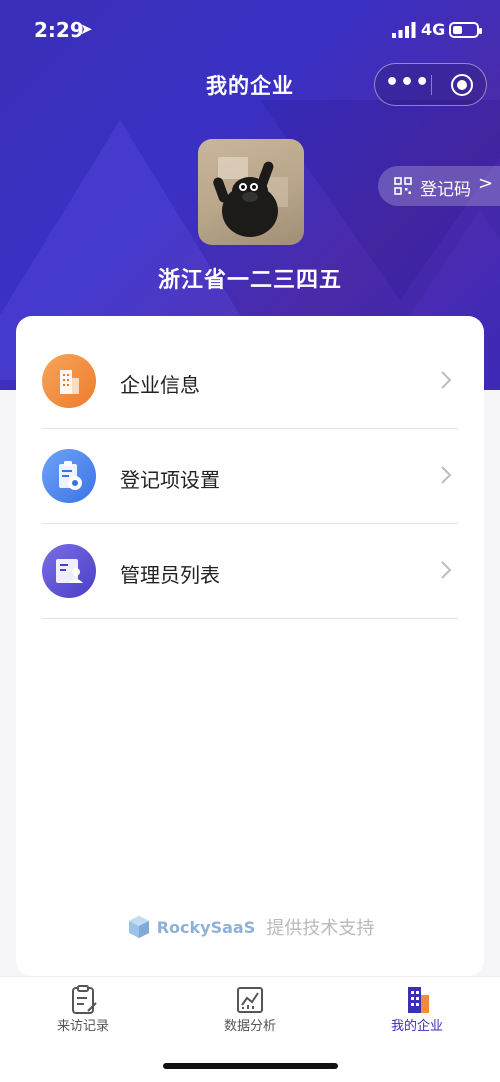  Describe the element at coordinates (250, 1066) in the screenshot. I see `home-indicator` at that location.